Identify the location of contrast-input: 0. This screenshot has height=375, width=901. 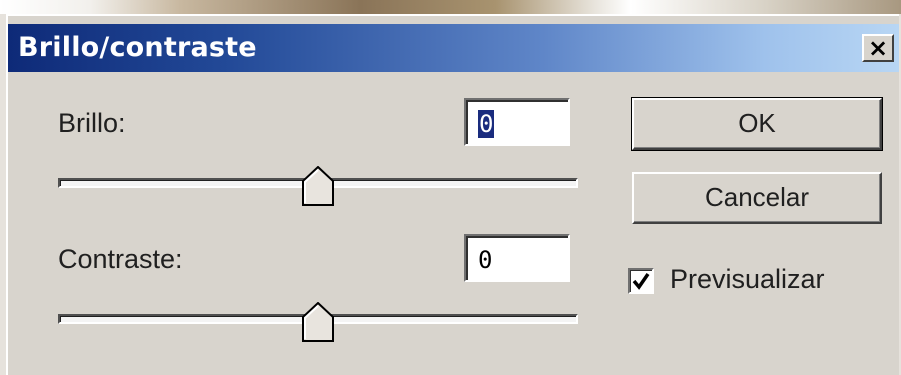
(517, 258).